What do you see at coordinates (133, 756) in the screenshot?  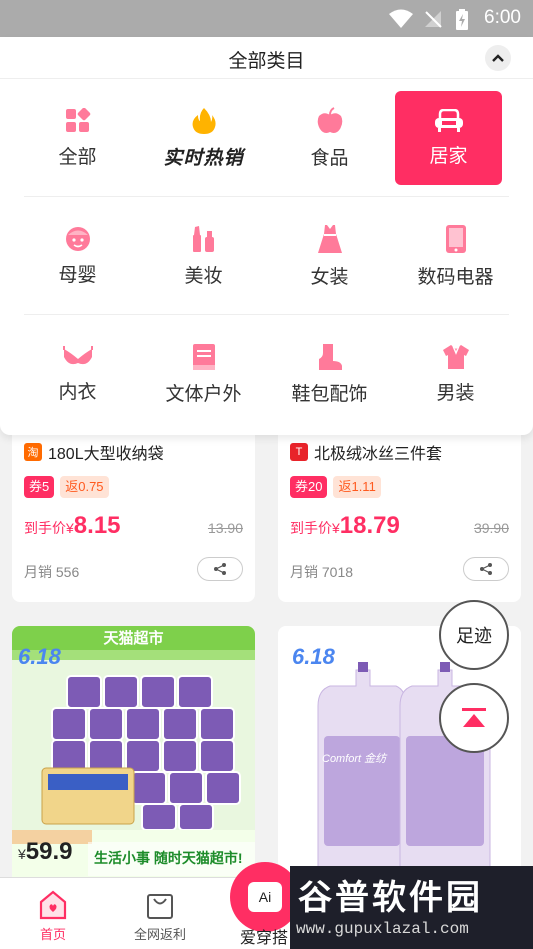 I see `product-image-card: 天猫超市 6.18 ¥59.9 生活小事 随时天猫超市!` at bounding box center [133, 756].